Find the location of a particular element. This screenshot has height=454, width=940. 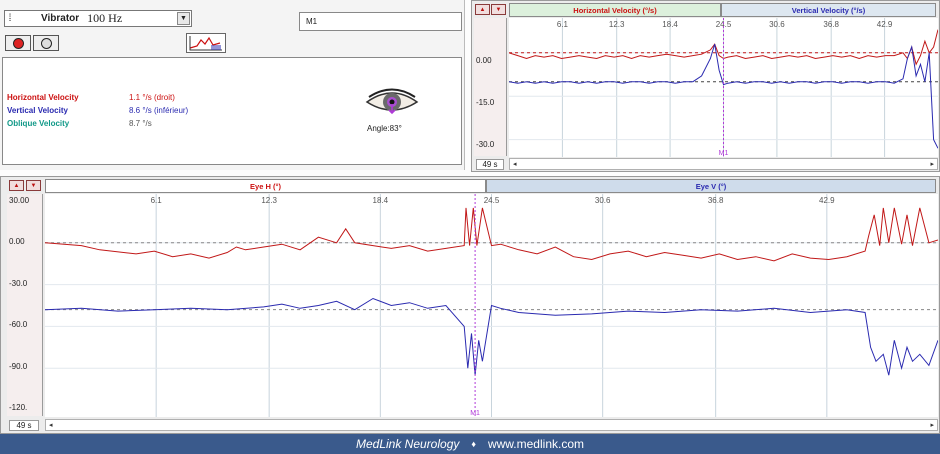

vibrator-select: ⁞ Vibrator 100 Hz ▼ is located at coordinates (98, 18).